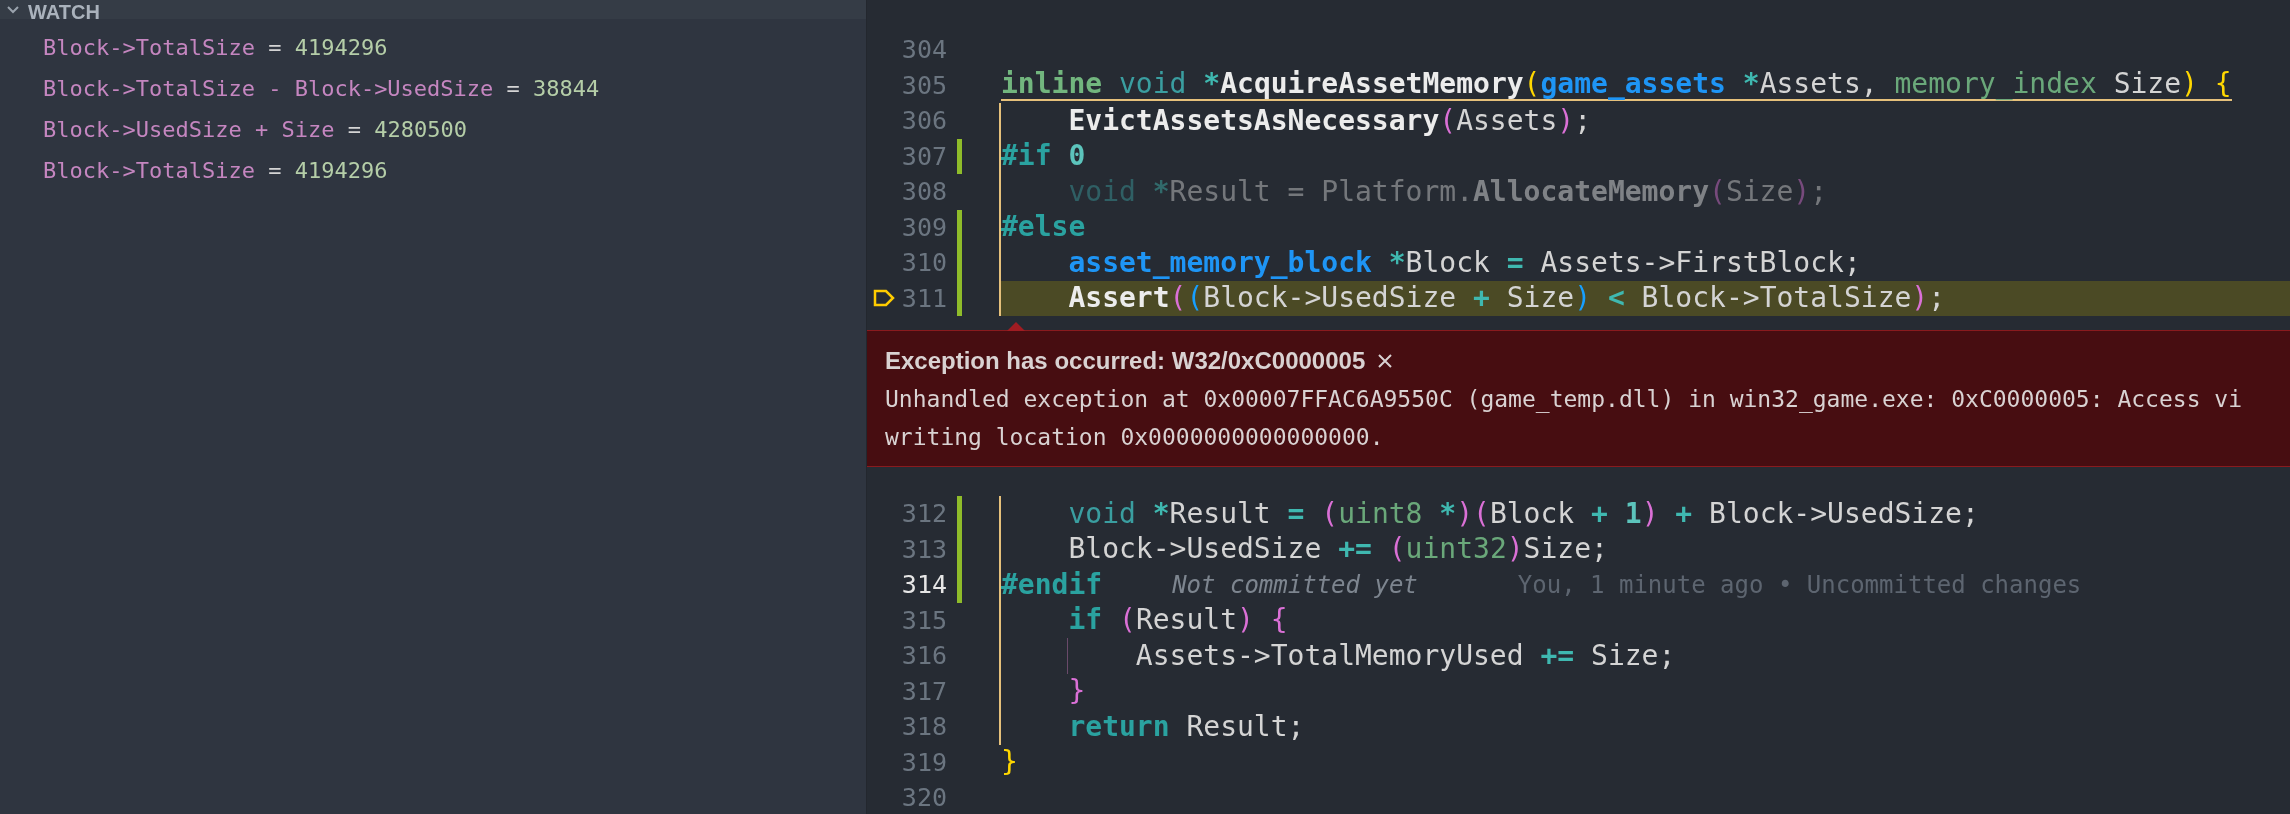 The width and height of the screenshot is (2290, 814). Describe the element at coordinates (1616, 85) in the screenshot. I see `code-line: inline void *AcquireAssetMemory(game_assets *Assets, memory_index Size) {` at that location.